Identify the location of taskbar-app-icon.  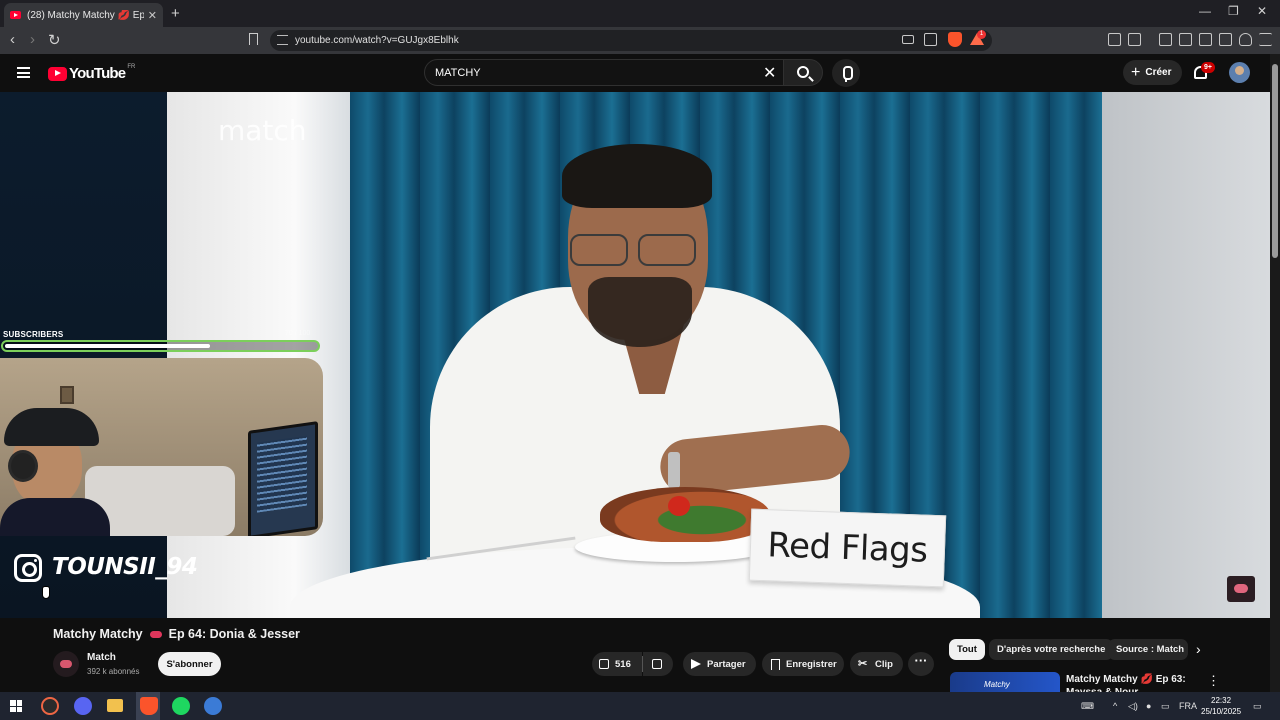
(50, 706).